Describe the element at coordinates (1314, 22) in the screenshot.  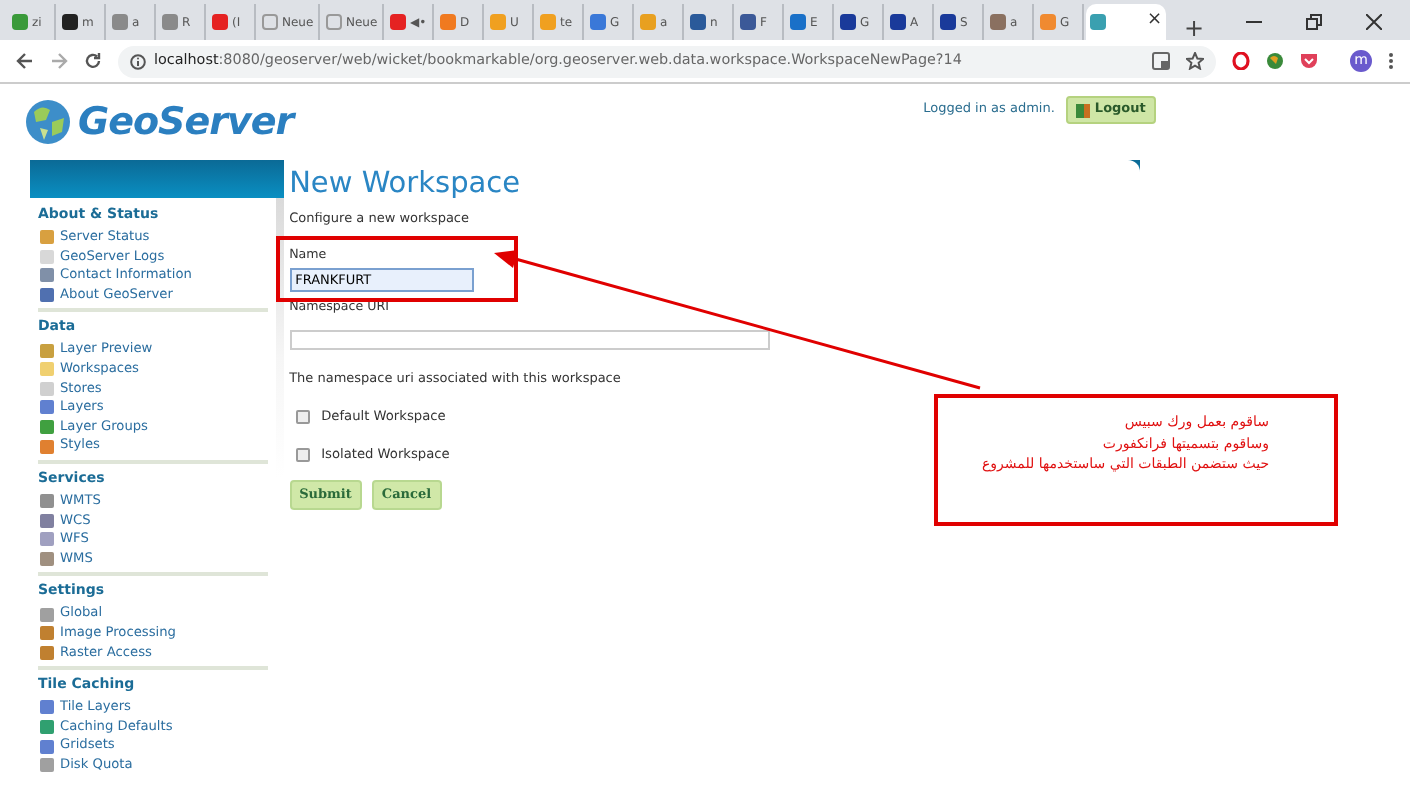
I see `restore-icon` at that location.